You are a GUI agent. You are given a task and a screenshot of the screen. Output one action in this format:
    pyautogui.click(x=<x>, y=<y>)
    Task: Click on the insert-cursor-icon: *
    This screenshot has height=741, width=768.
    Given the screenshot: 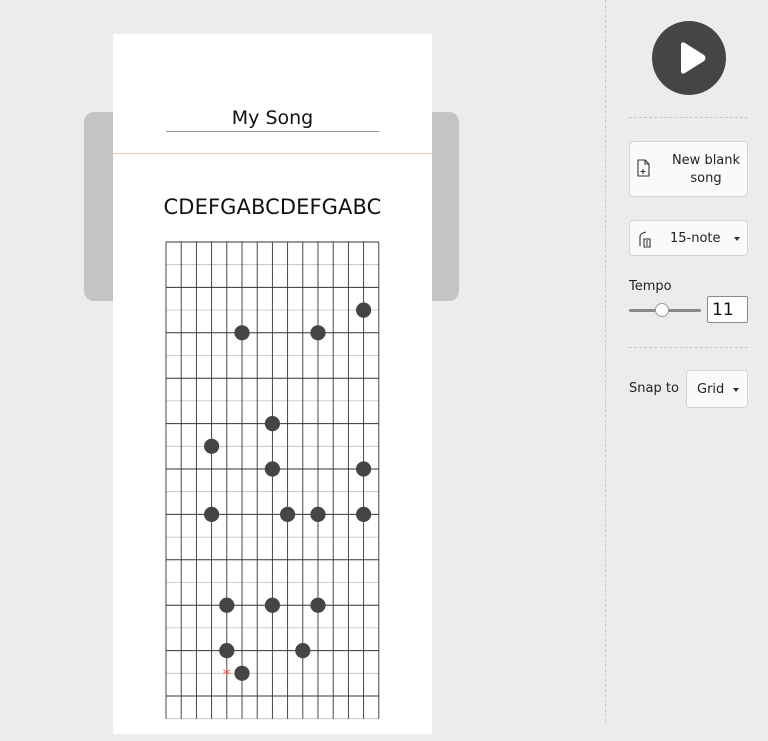 What is the action you would take?
    pyautogui.click(x=227, y=675)
    